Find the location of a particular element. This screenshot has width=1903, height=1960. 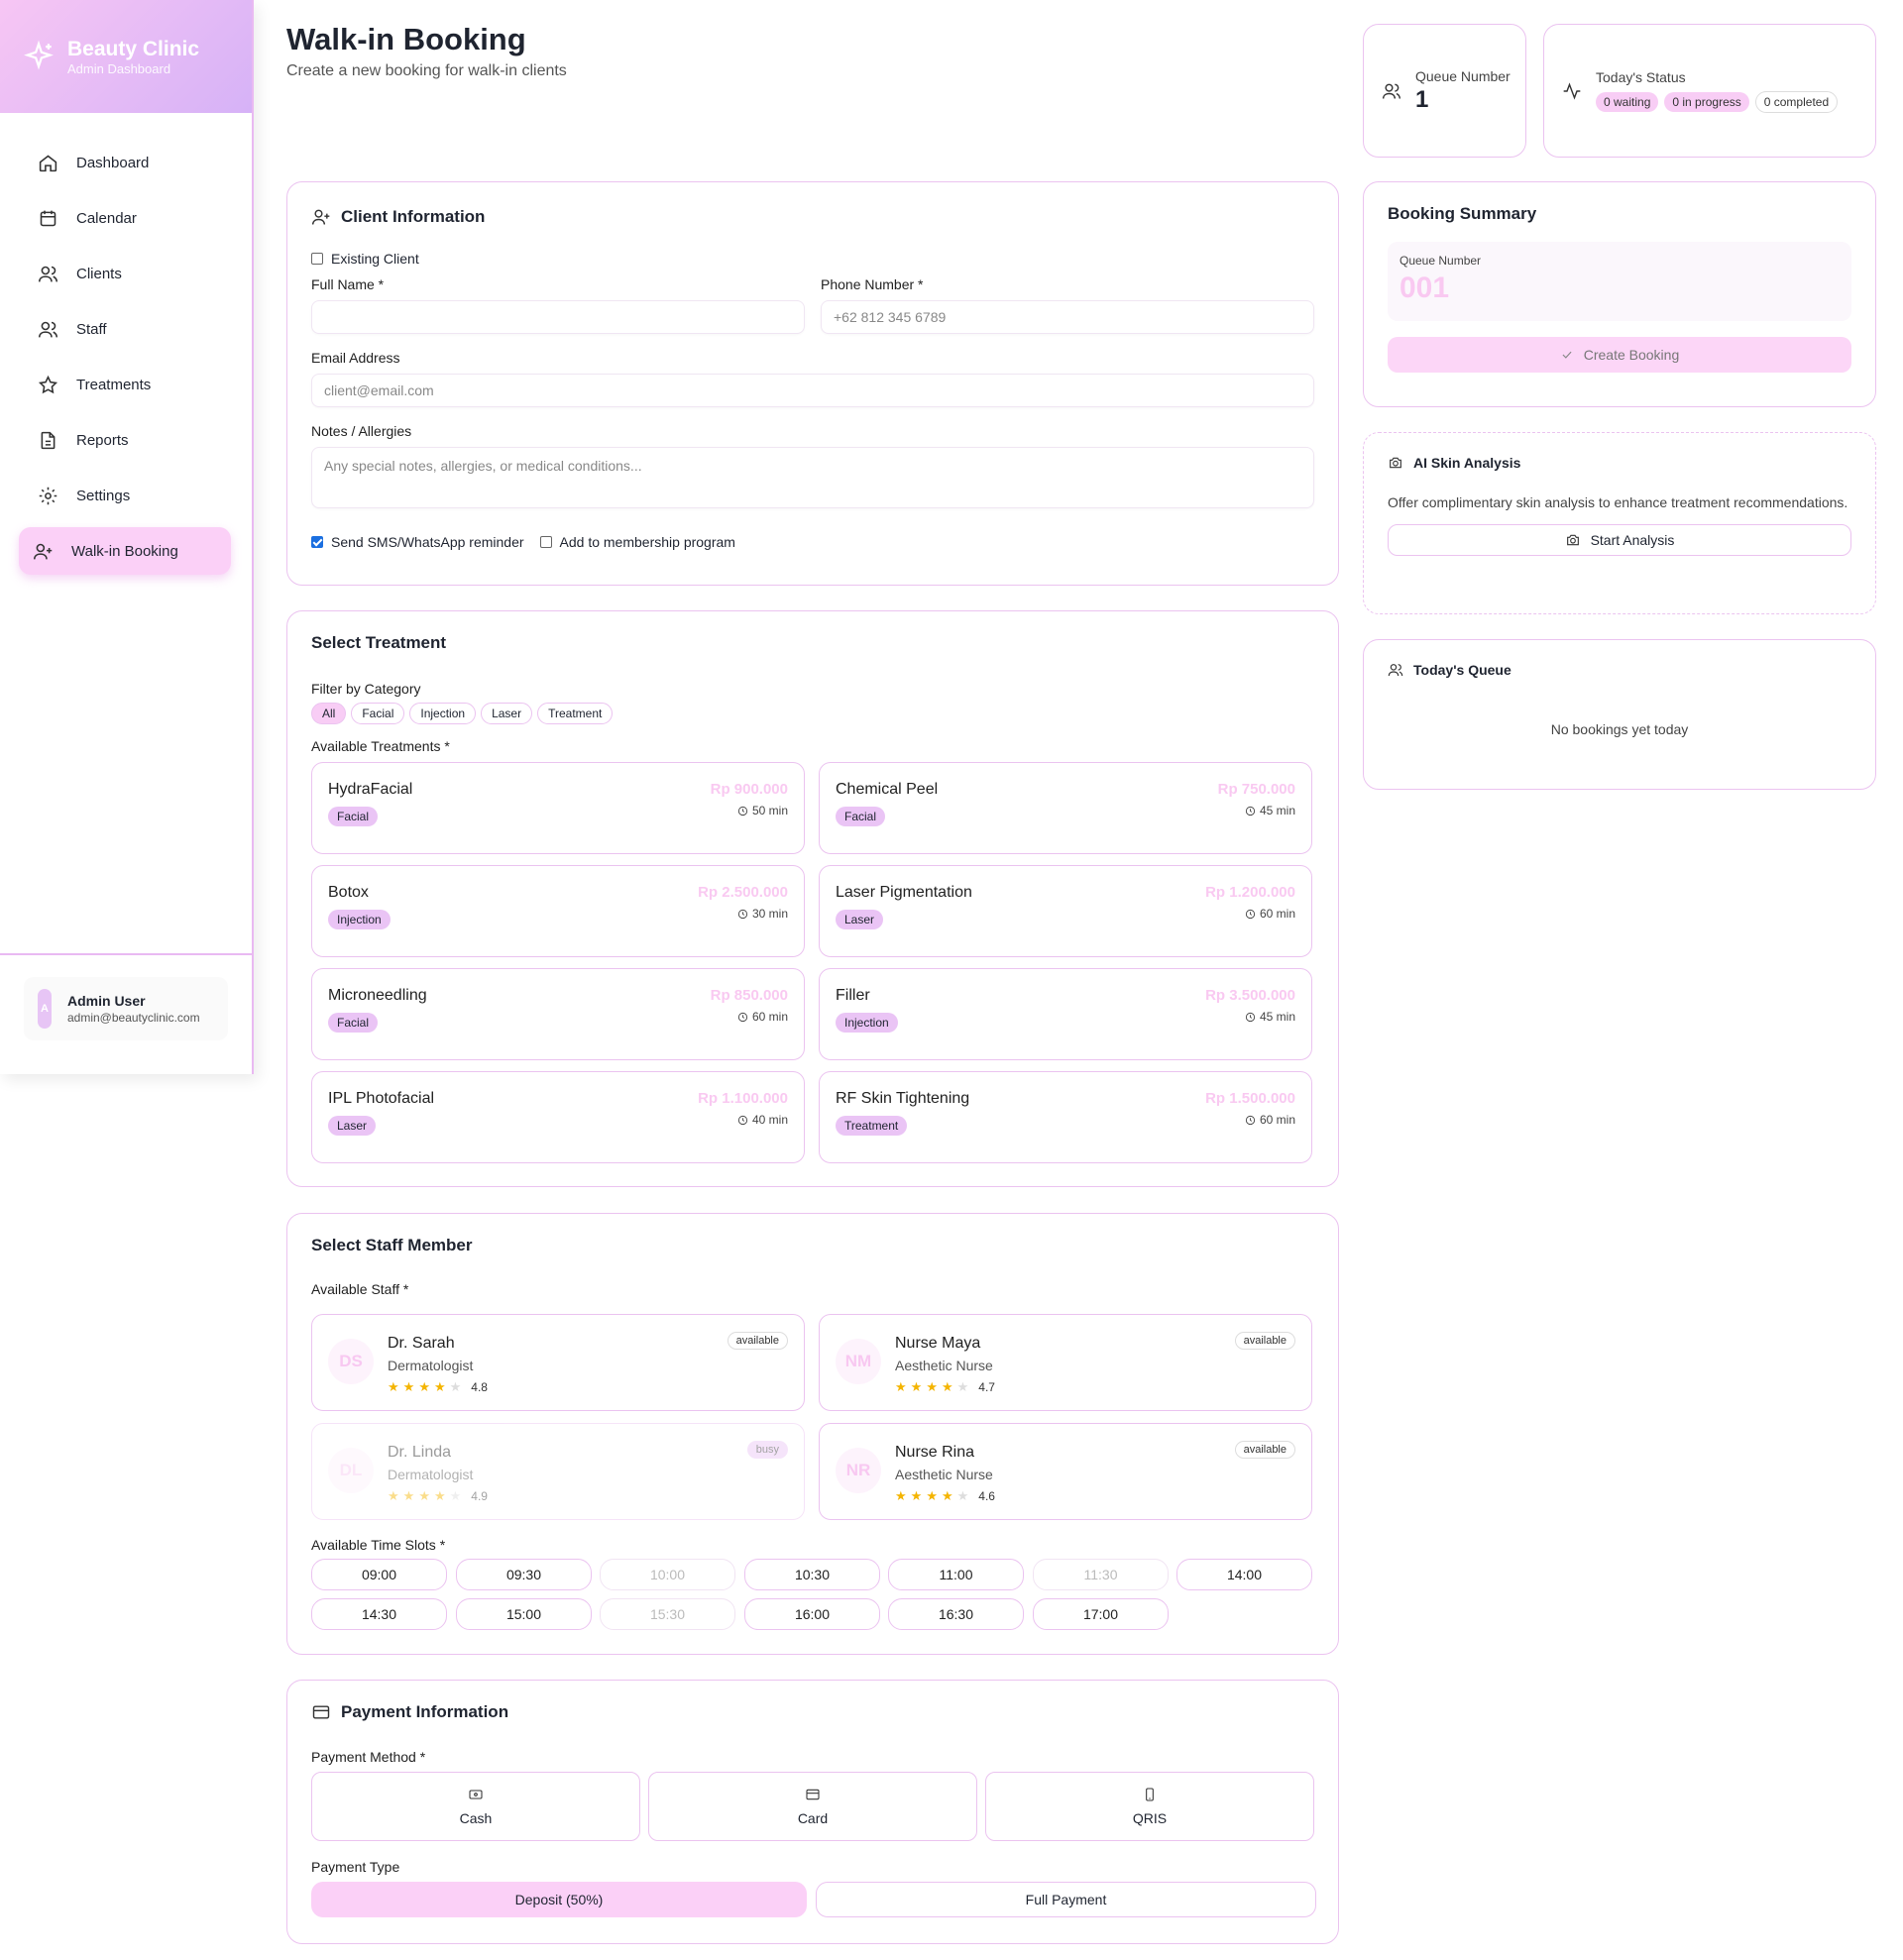

treatment-card: Microneedling Facial Rp 850.000 60 min is located at coordinates (558, 1014).